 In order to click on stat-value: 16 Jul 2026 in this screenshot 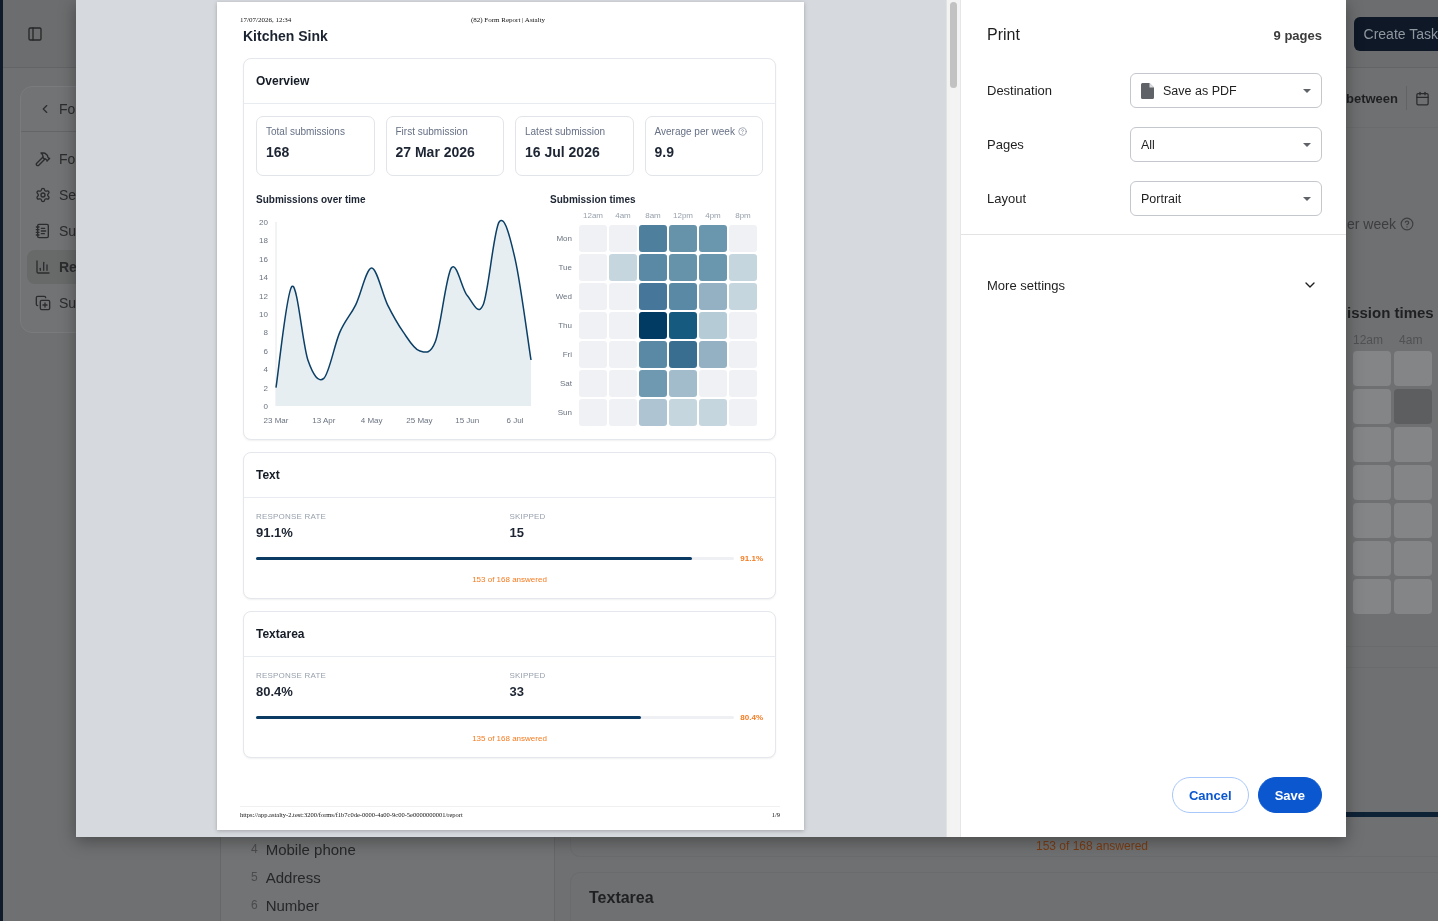, I will do `click(563, 152)`.